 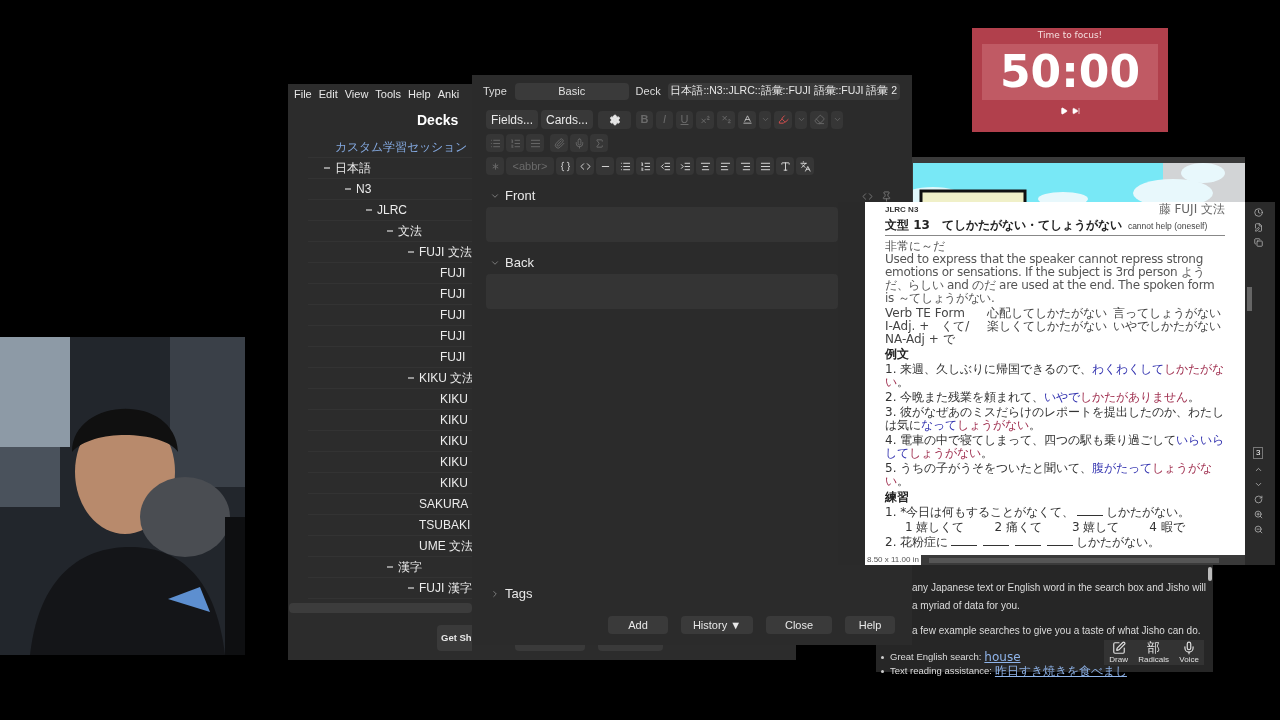 I want to click on grammar-gloss: cannot help (oneself), so click(x=1167, y=226).